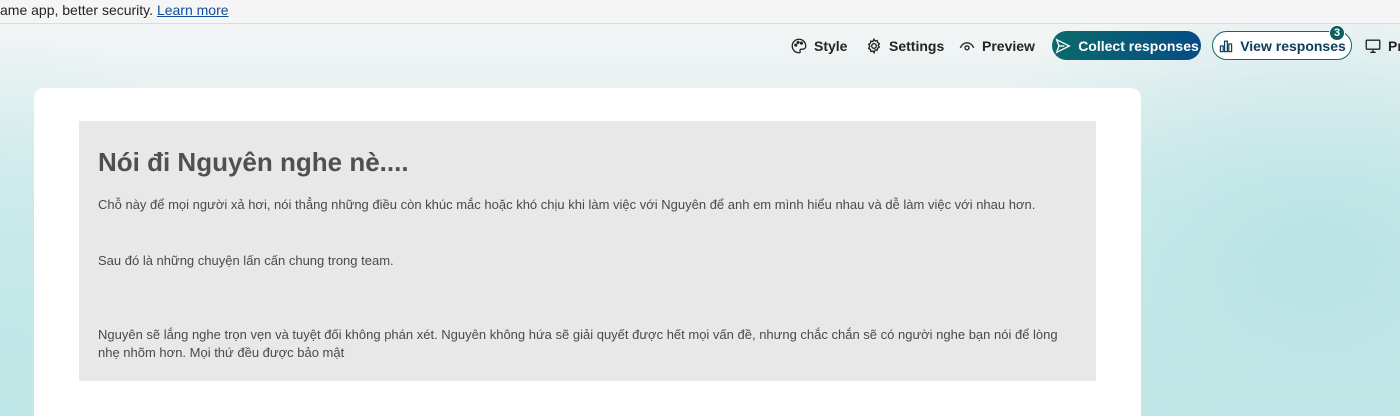 The width and height of the screenshot is (1400, 416). Describe the element at coordinates (193, 10) in the screenshot. I see `learn-more-link: Learn more` at that location.